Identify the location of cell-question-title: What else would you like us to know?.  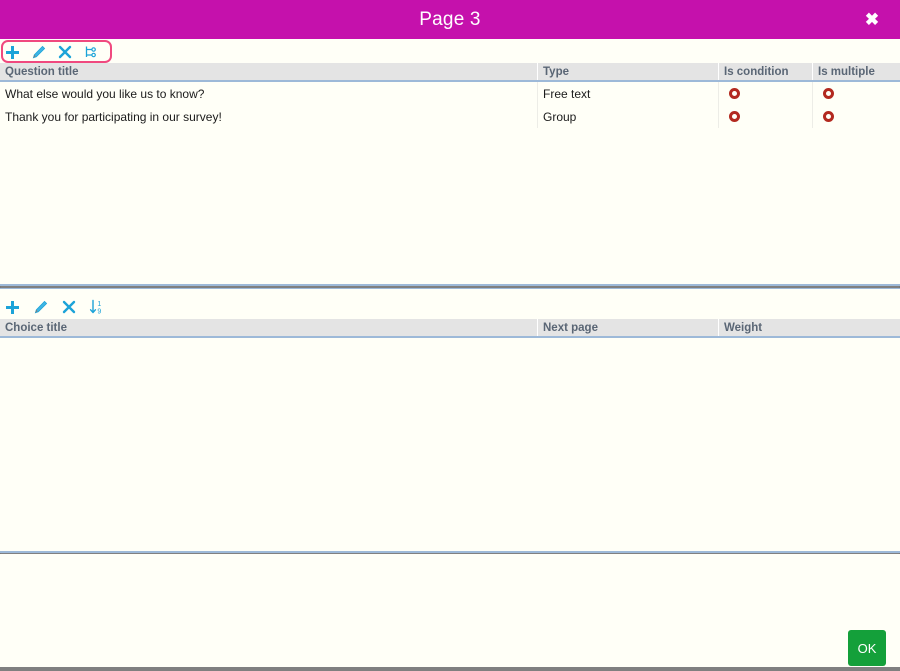
(105, 93).